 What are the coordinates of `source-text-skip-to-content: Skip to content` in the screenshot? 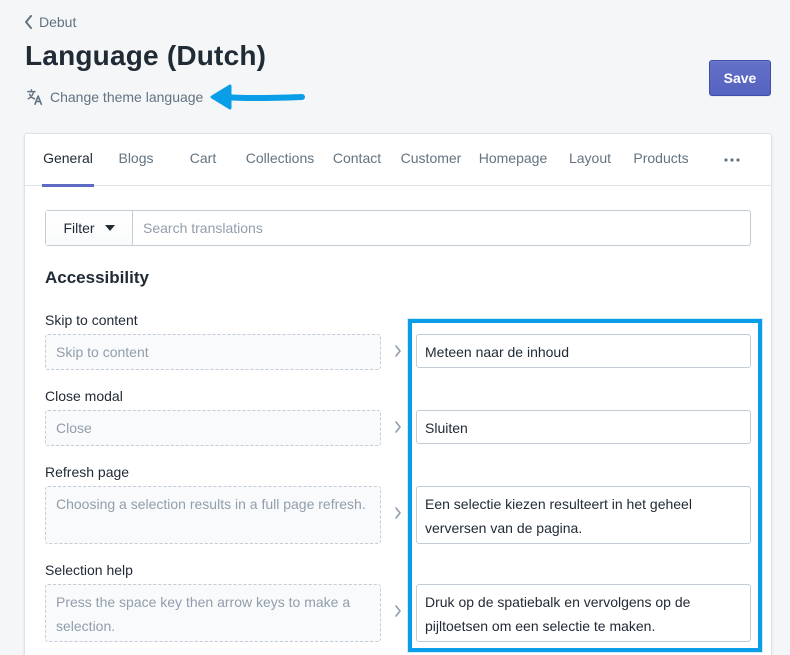 It's located at (213, 352).